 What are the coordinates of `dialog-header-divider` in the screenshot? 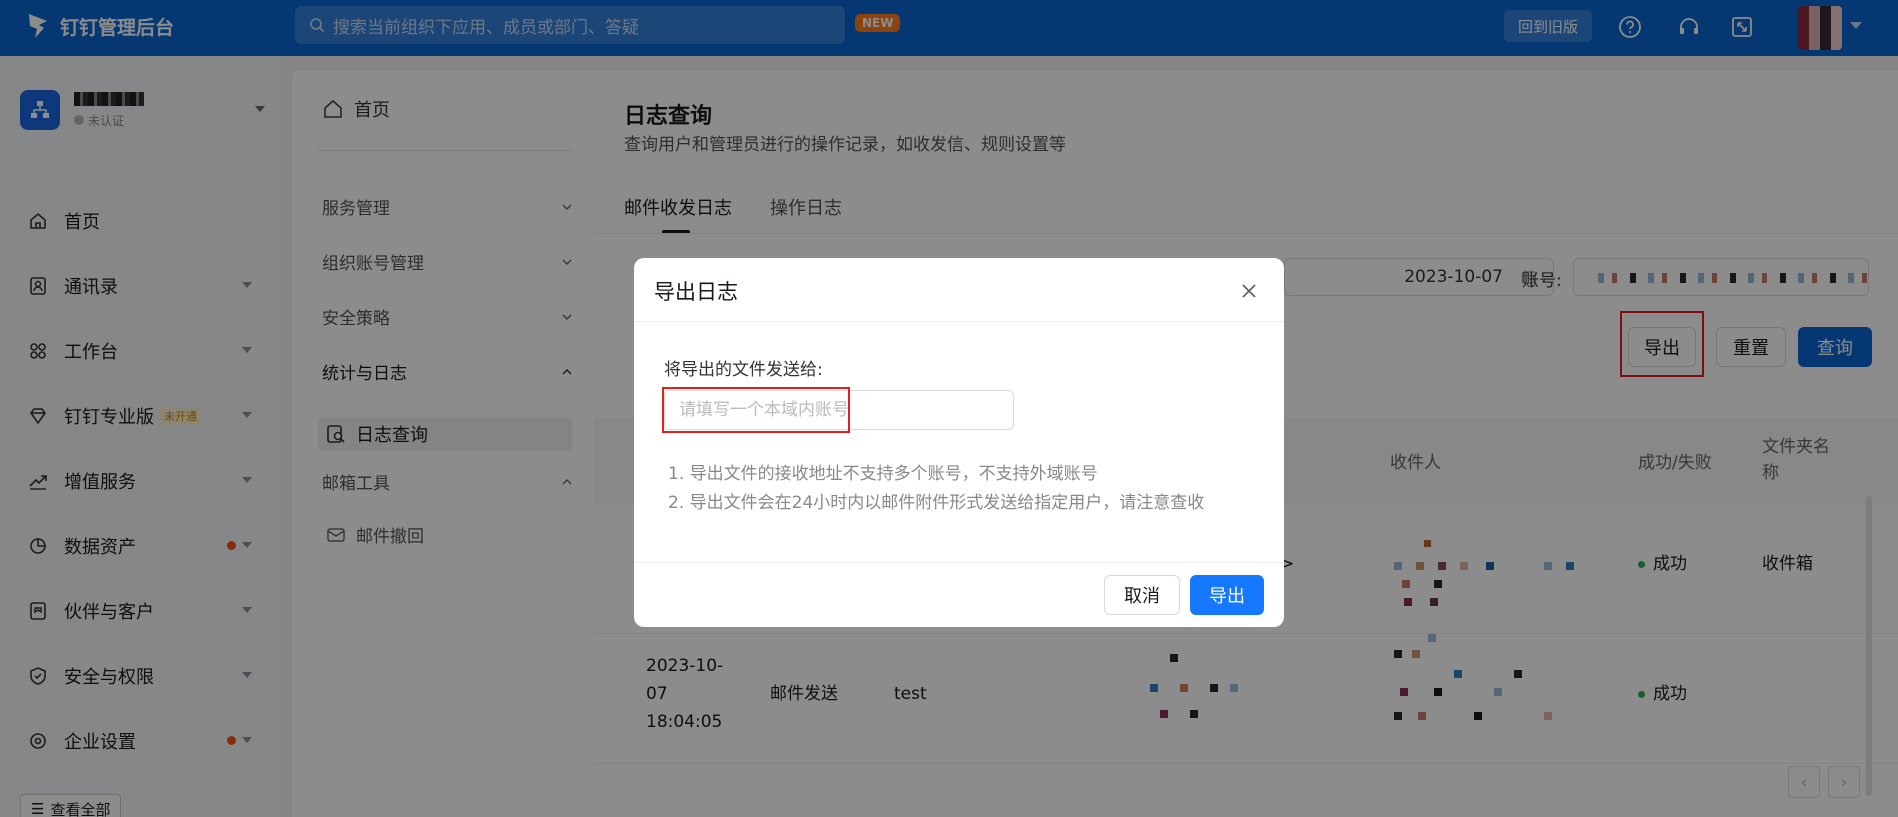 It's located at (959, 321).